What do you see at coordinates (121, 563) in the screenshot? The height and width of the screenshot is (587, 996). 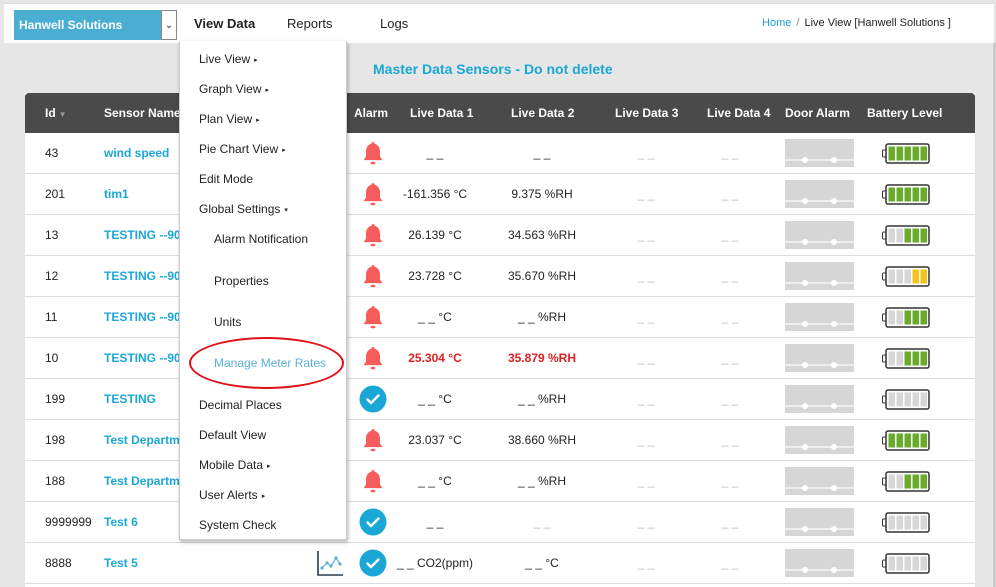 I see `sensor-name-link: Test 5` at bounding box center [121, 563].